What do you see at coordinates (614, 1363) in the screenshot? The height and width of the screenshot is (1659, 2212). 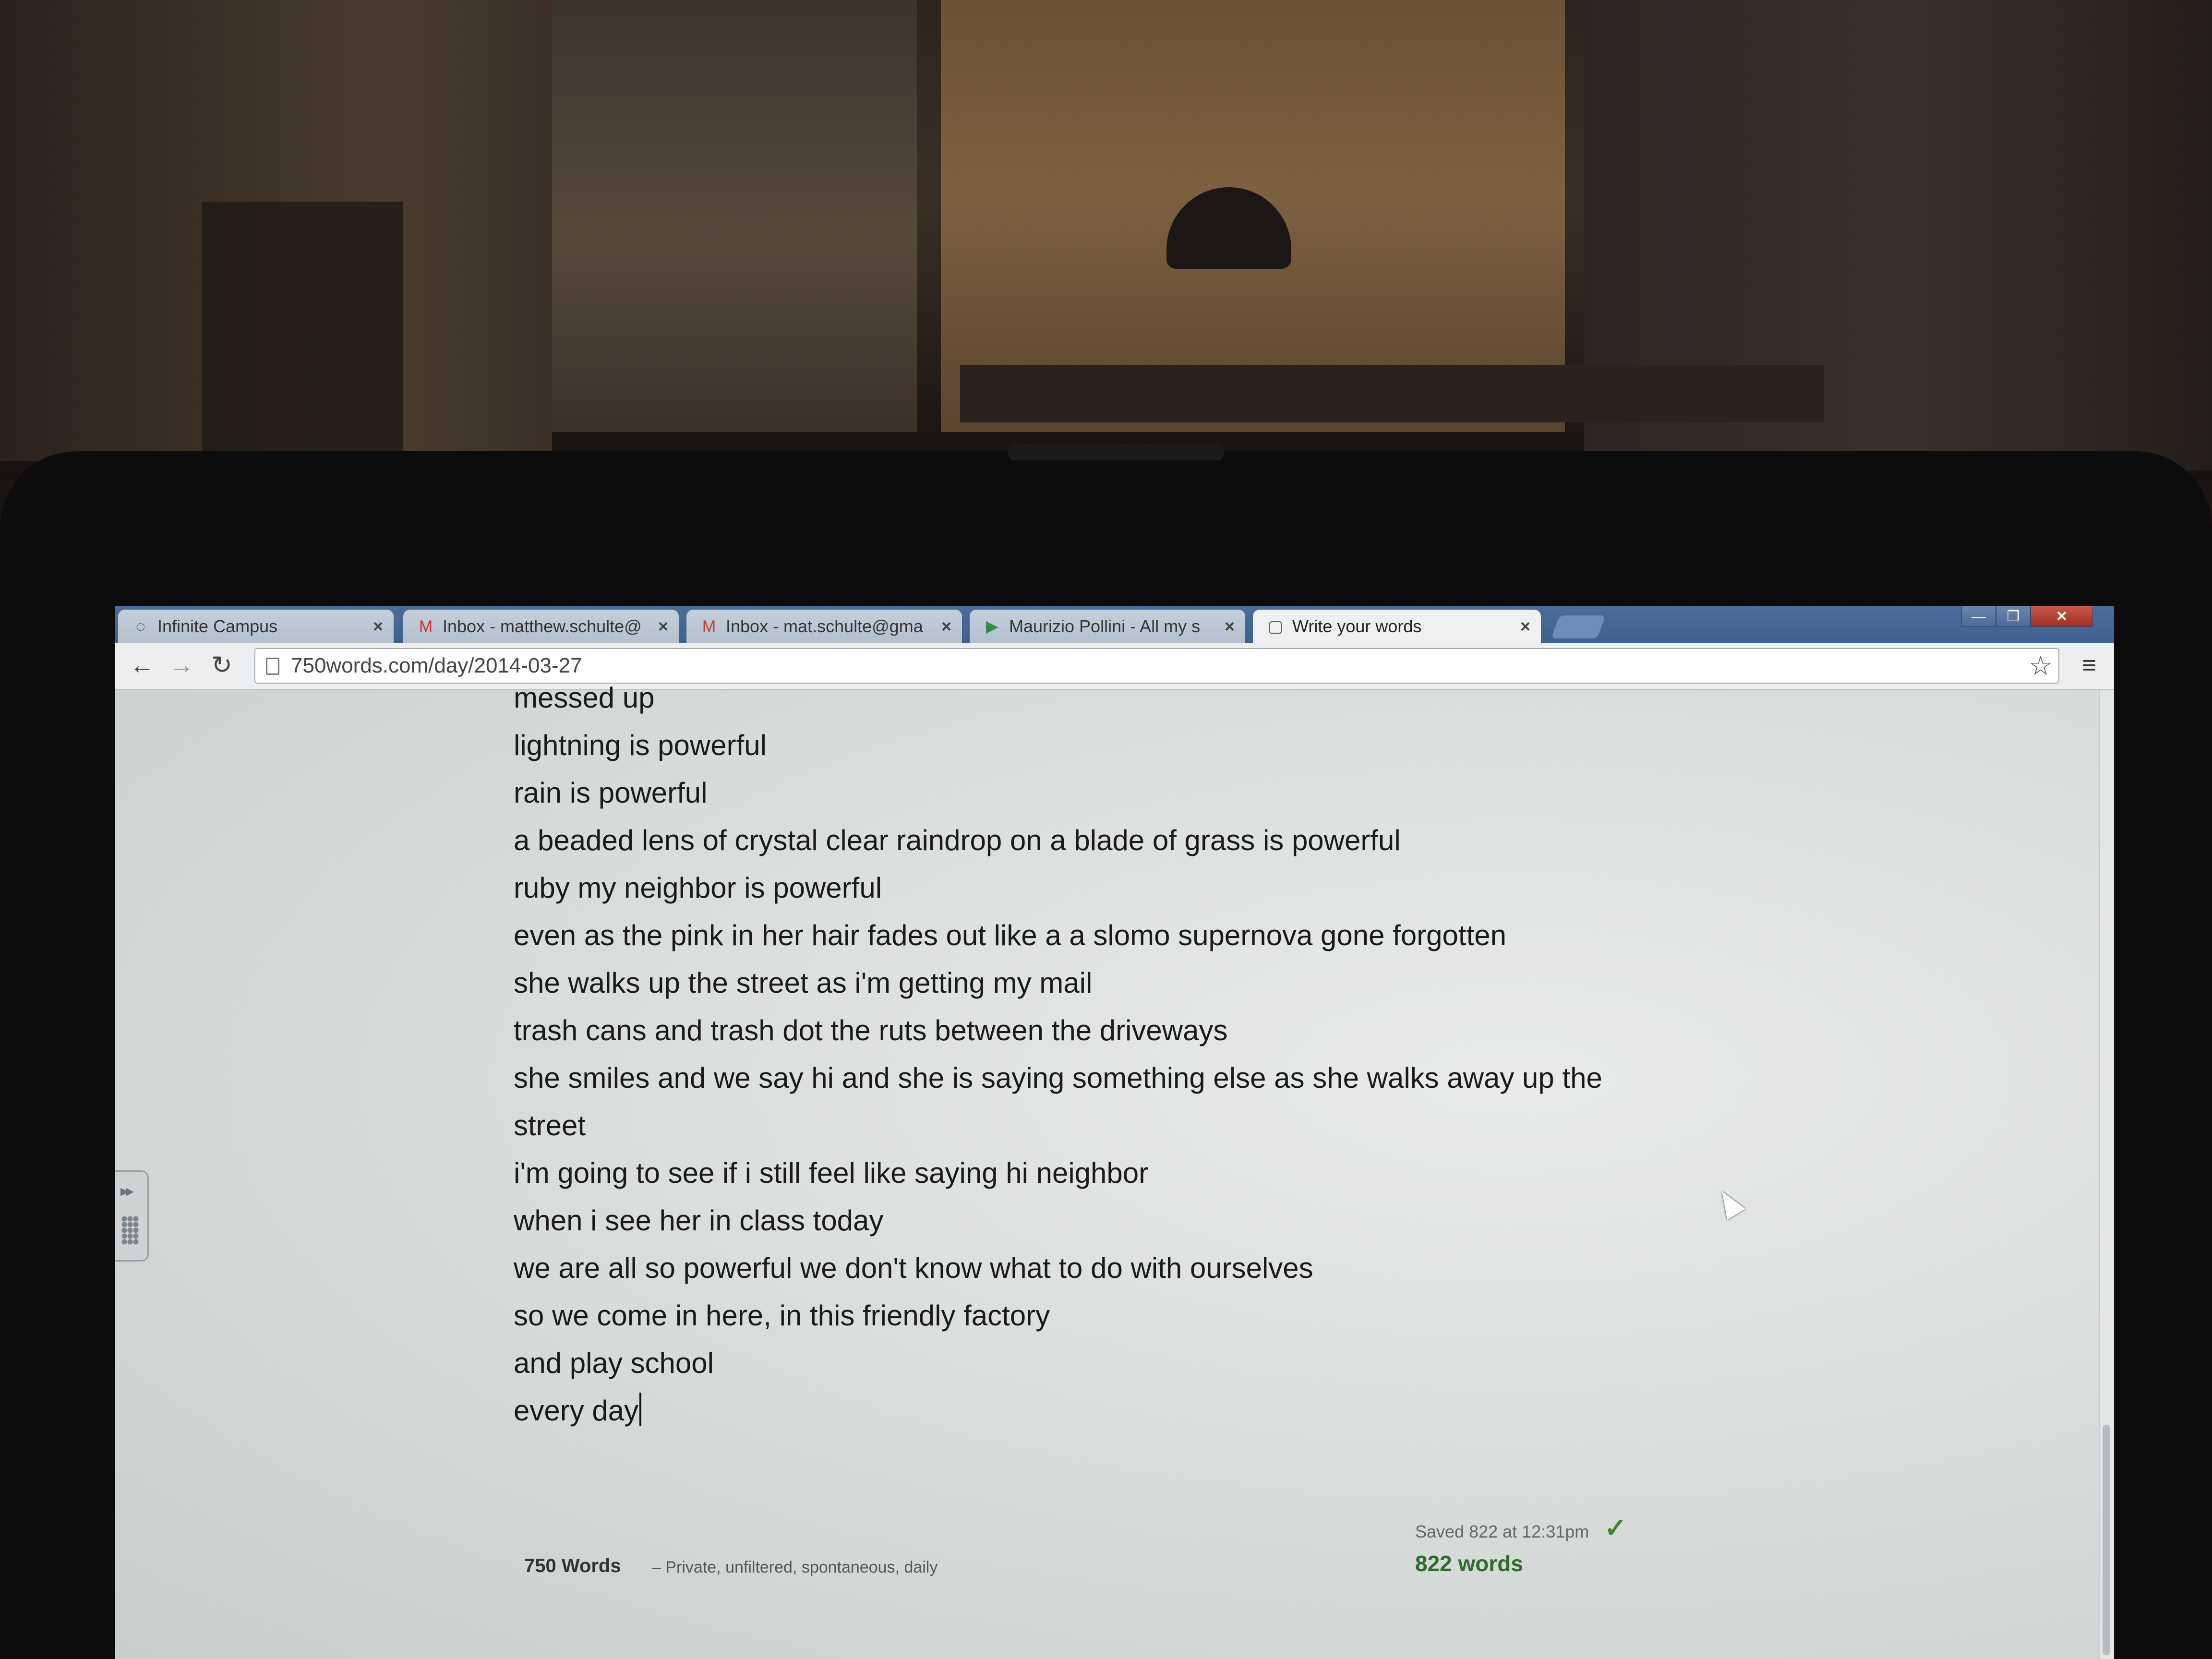 I see `text-line: and play school` at bounding box center [614, 1363].